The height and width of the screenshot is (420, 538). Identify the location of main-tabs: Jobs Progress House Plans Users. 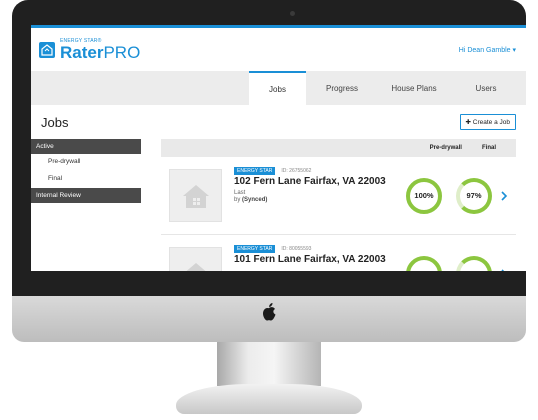
(278, 88).